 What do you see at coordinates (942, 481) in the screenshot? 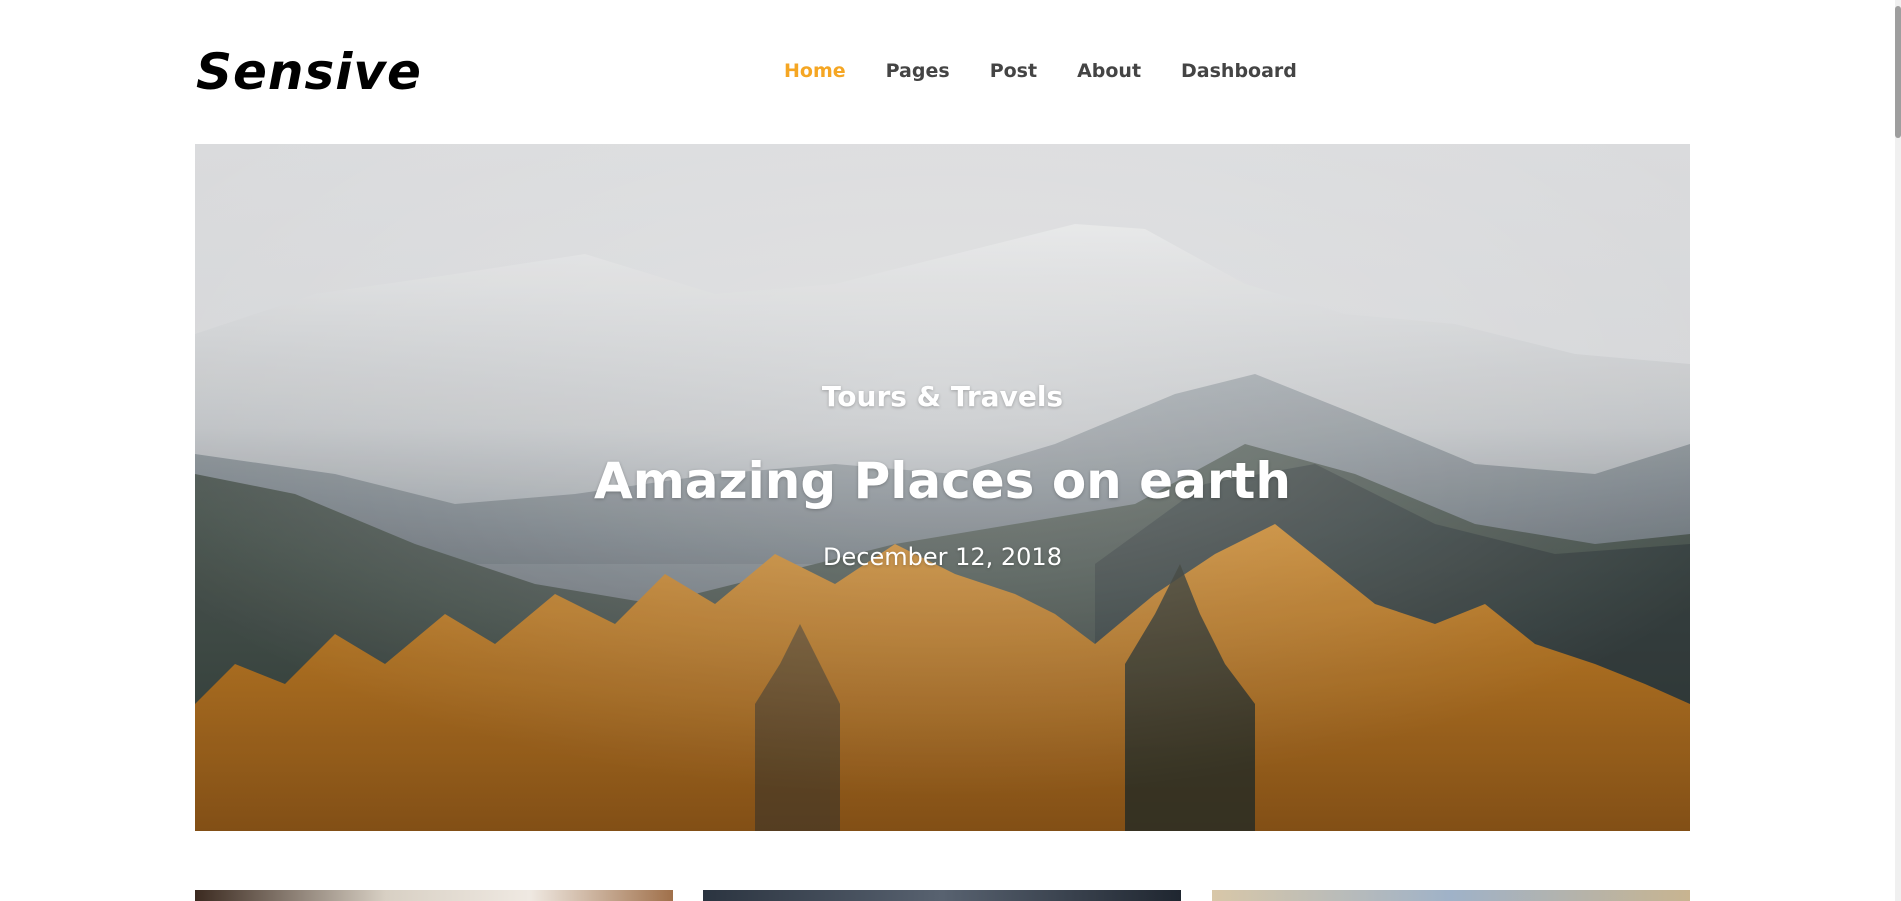
I see `hero-title: Amazing Places on earth` at bounding box center [942, 481].